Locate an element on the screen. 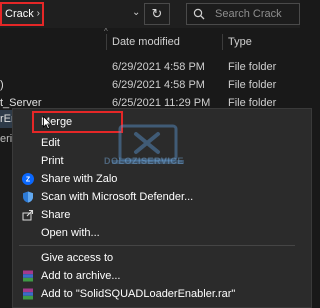 This screenshot has height=308, width=320. menu-item-add-to-rar: Add to "SolidSQUADLoaderEnabler.rar" is located at coordinates (156, 294).